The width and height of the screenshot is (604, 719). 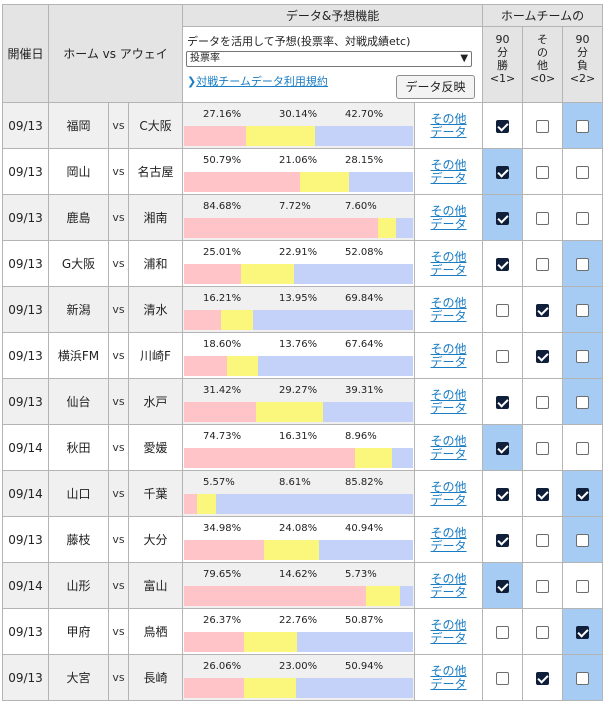 I want to click on vote-rate-text: 84.68%, so click(x=222, y=206).